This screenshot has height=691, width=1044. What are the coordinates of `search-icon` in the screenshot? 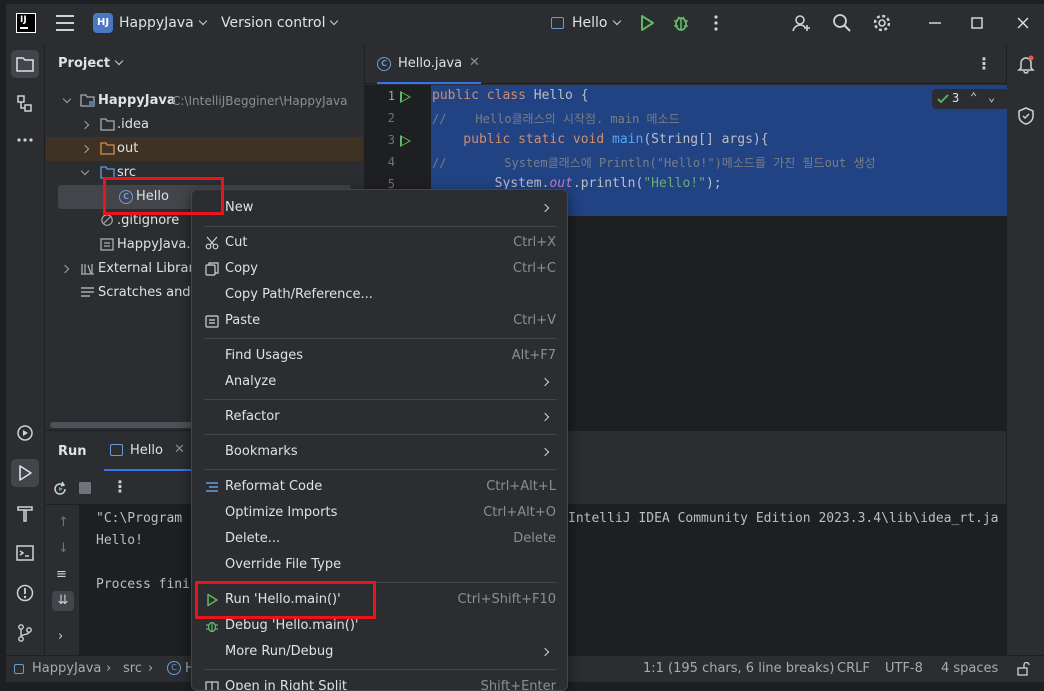 It's located at (842, 23).